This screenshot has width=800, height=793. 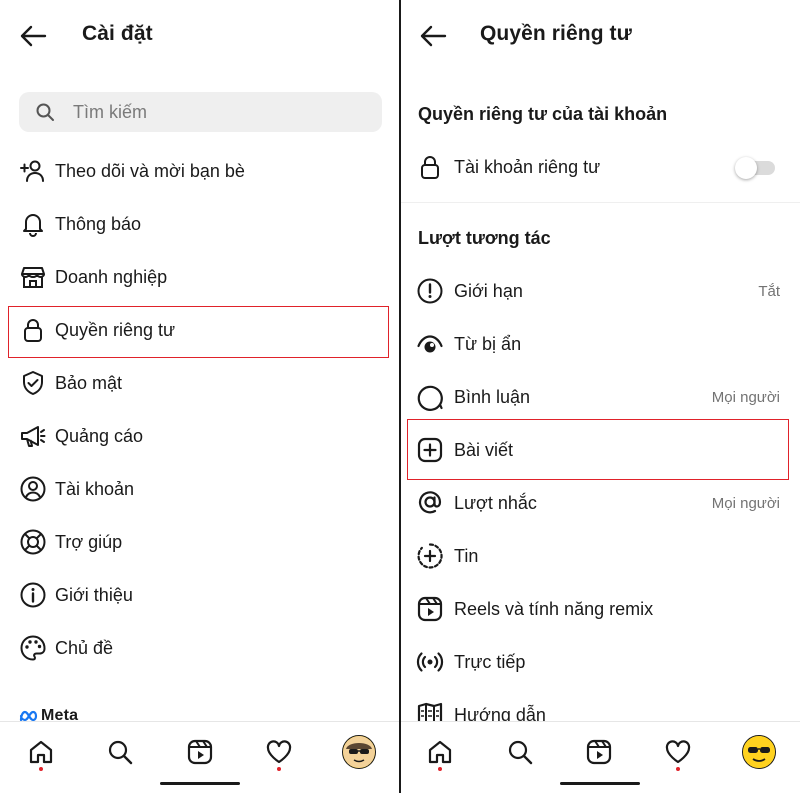 I want to click on private-account-toggle, so click(x=755, y=168).